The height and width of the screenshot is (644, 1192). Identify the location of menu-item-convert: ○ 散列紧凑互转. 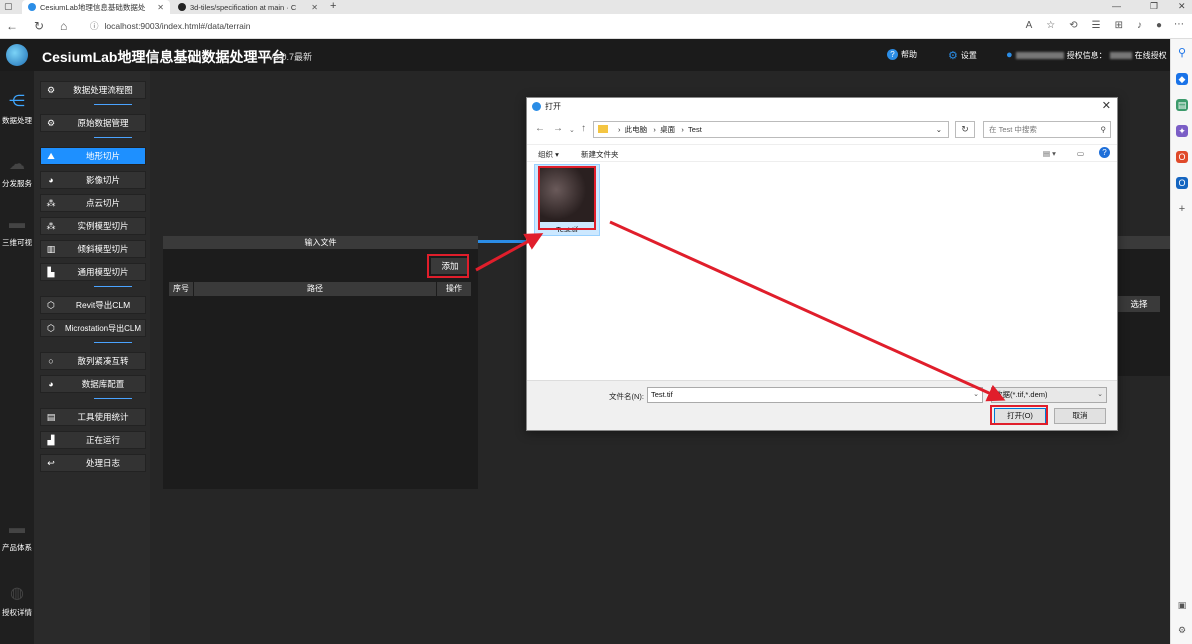
(93, 361).